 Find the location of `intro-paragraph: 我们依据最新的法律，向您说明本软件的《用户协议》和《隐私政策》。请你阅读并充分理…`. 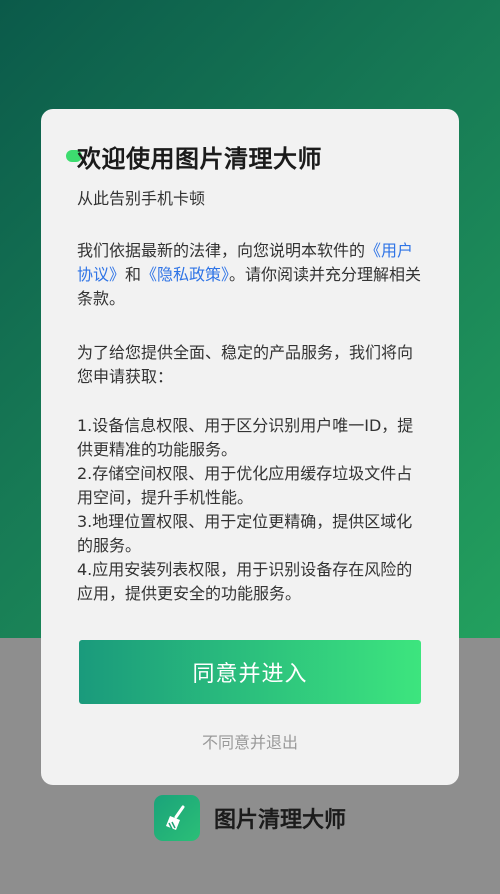

intro-paragraph: 我们依据最新的法律，向您说明本软件的《用户协议》和《隐私政策》。请你阅读并充分理… is located at coordinates (252, 275).